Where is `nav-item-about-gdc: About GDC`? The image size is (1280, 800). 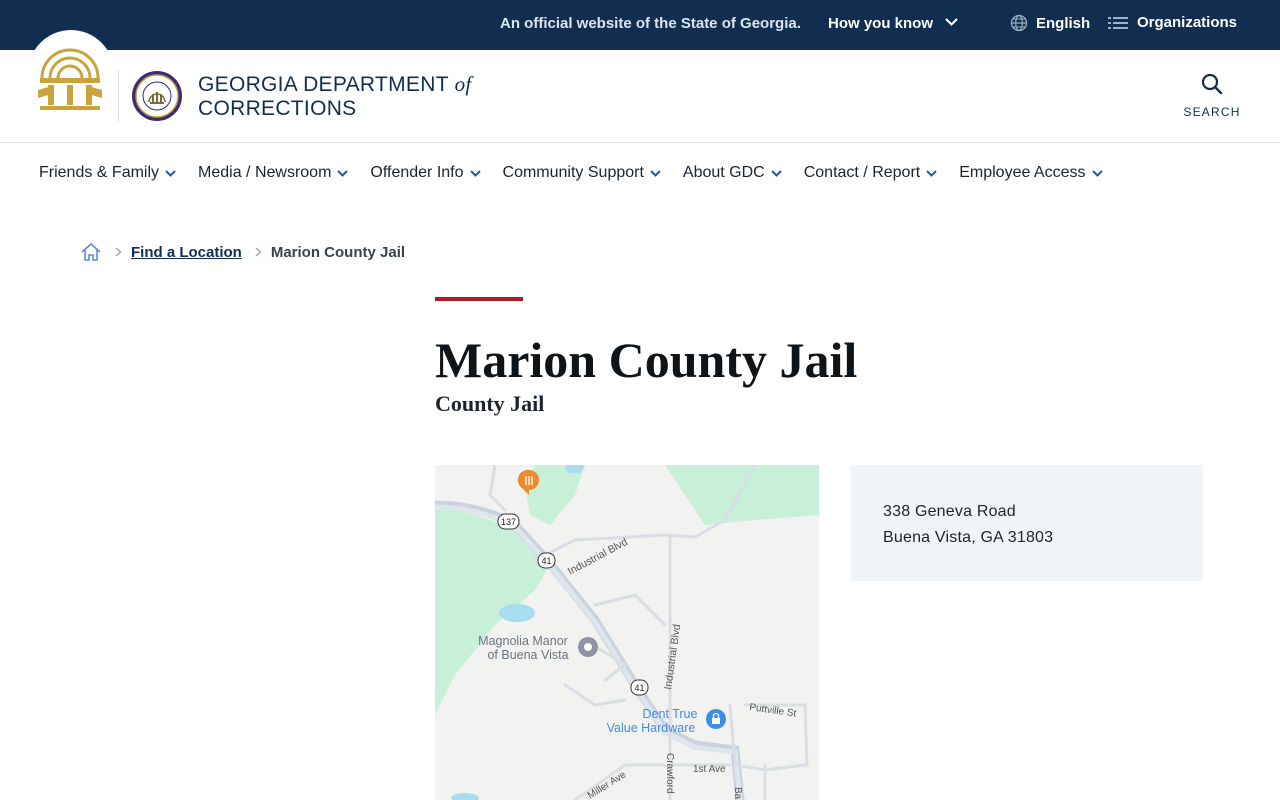 nav-item-about-gdc: About GDC is located at coordinates (732, 173).